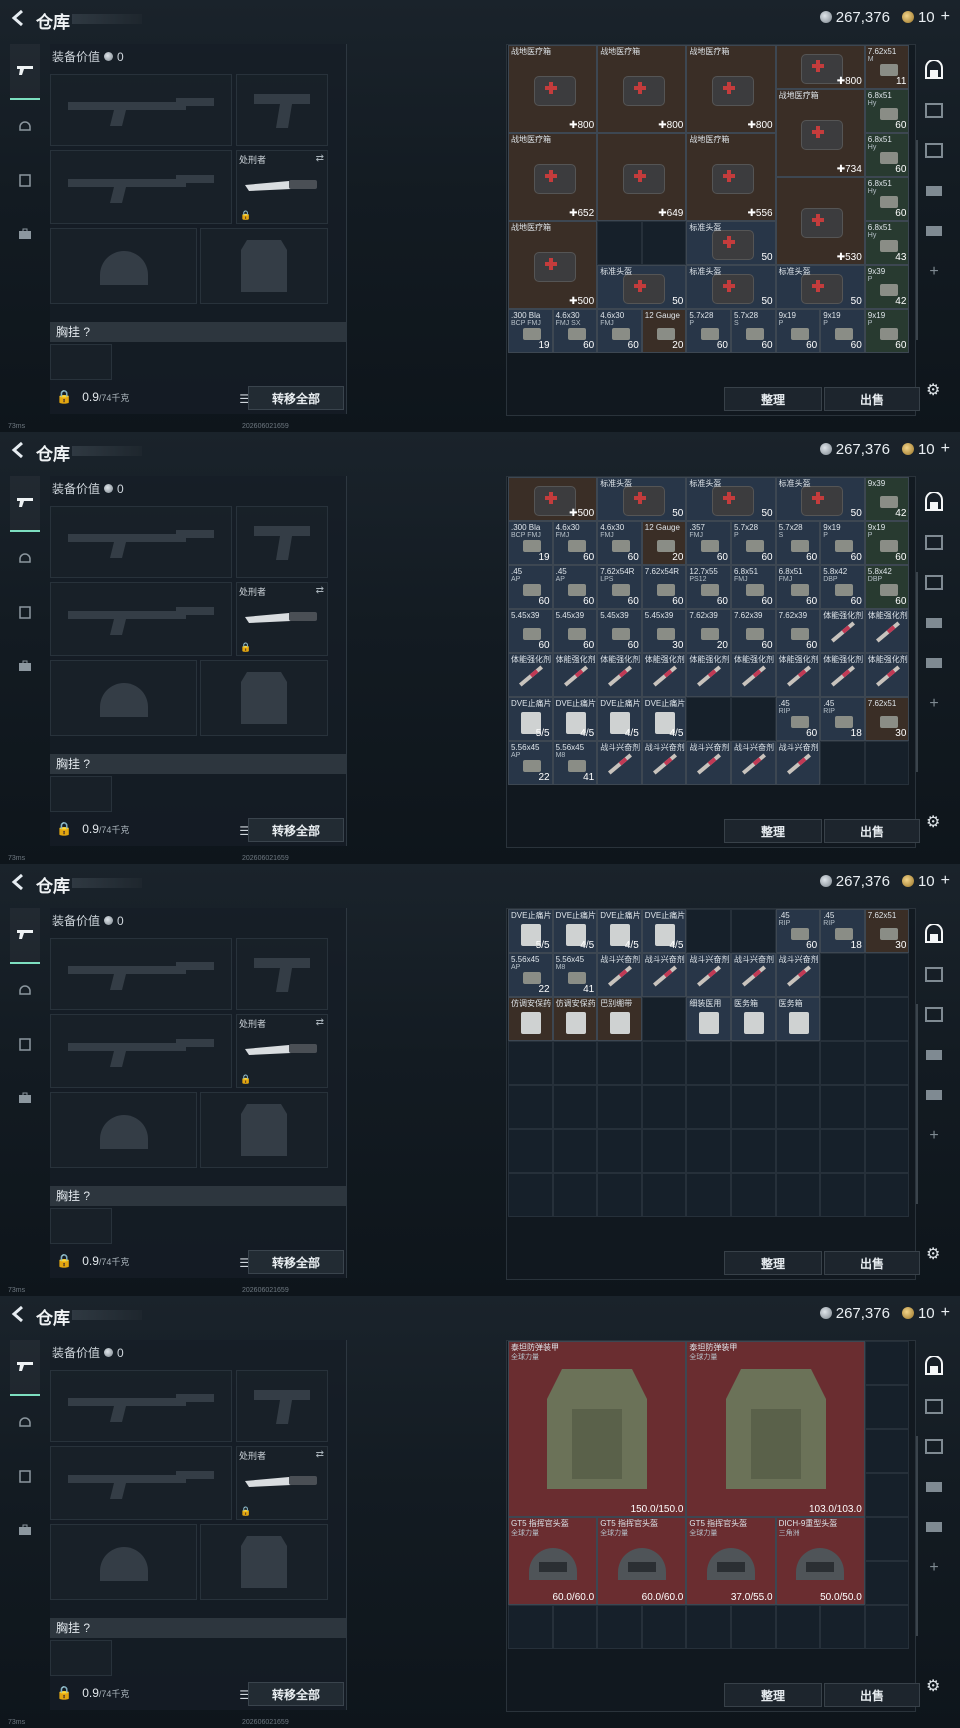  What do you see at coordinates (708, 543) in the screenshot?
I see `storage-item: .357 FMJ 60` at bounding box center [708, 543].